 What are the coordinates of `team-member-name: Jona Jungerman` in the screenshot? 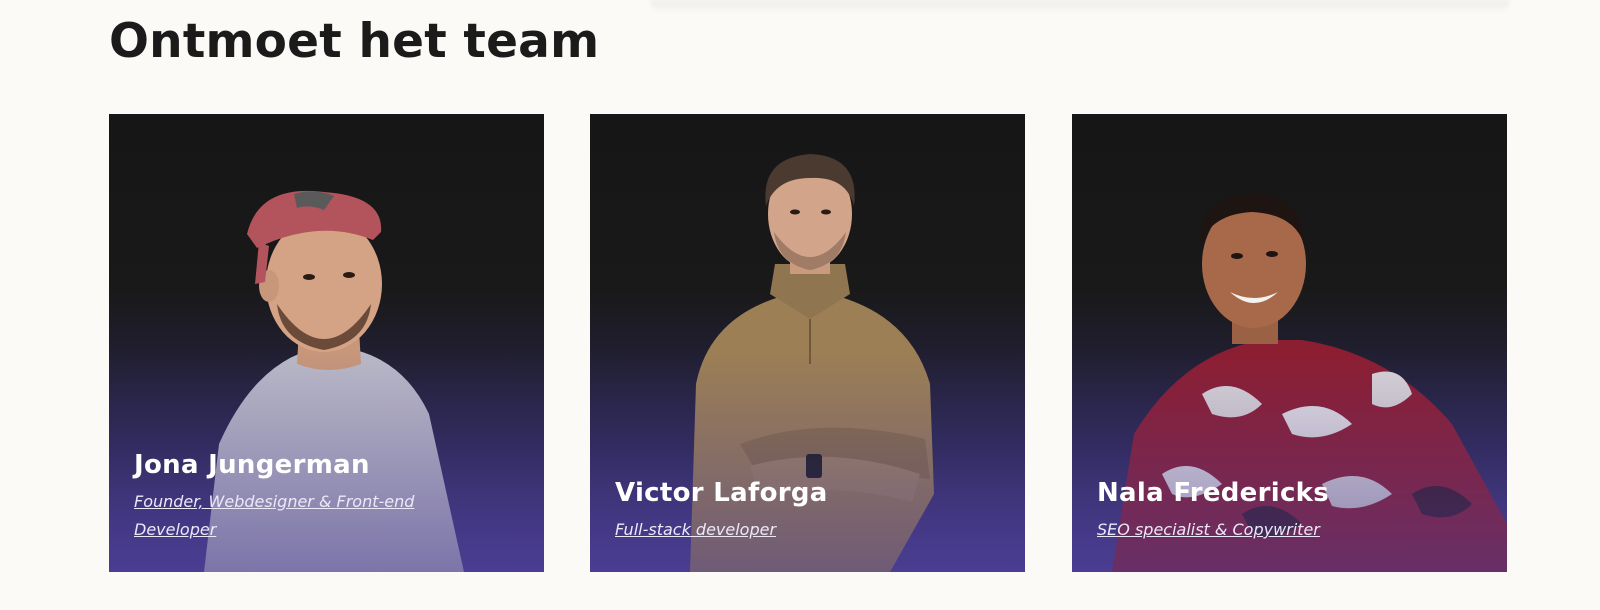 It's located at (252, 465).